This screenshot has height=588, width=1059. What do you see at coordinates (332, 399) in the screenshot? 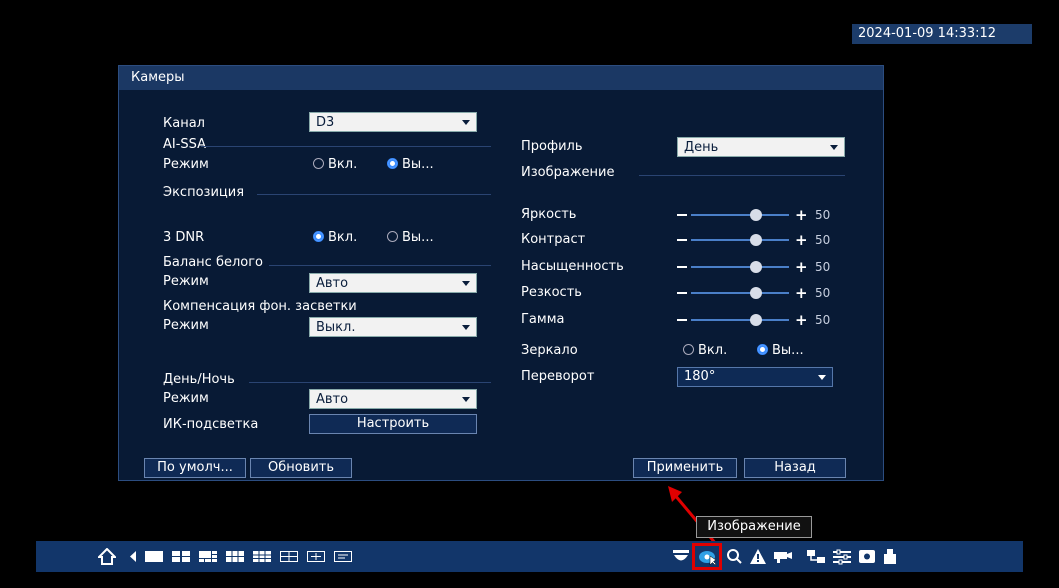
I see `daynight-value: Авто` at bounding box center [332, 399].